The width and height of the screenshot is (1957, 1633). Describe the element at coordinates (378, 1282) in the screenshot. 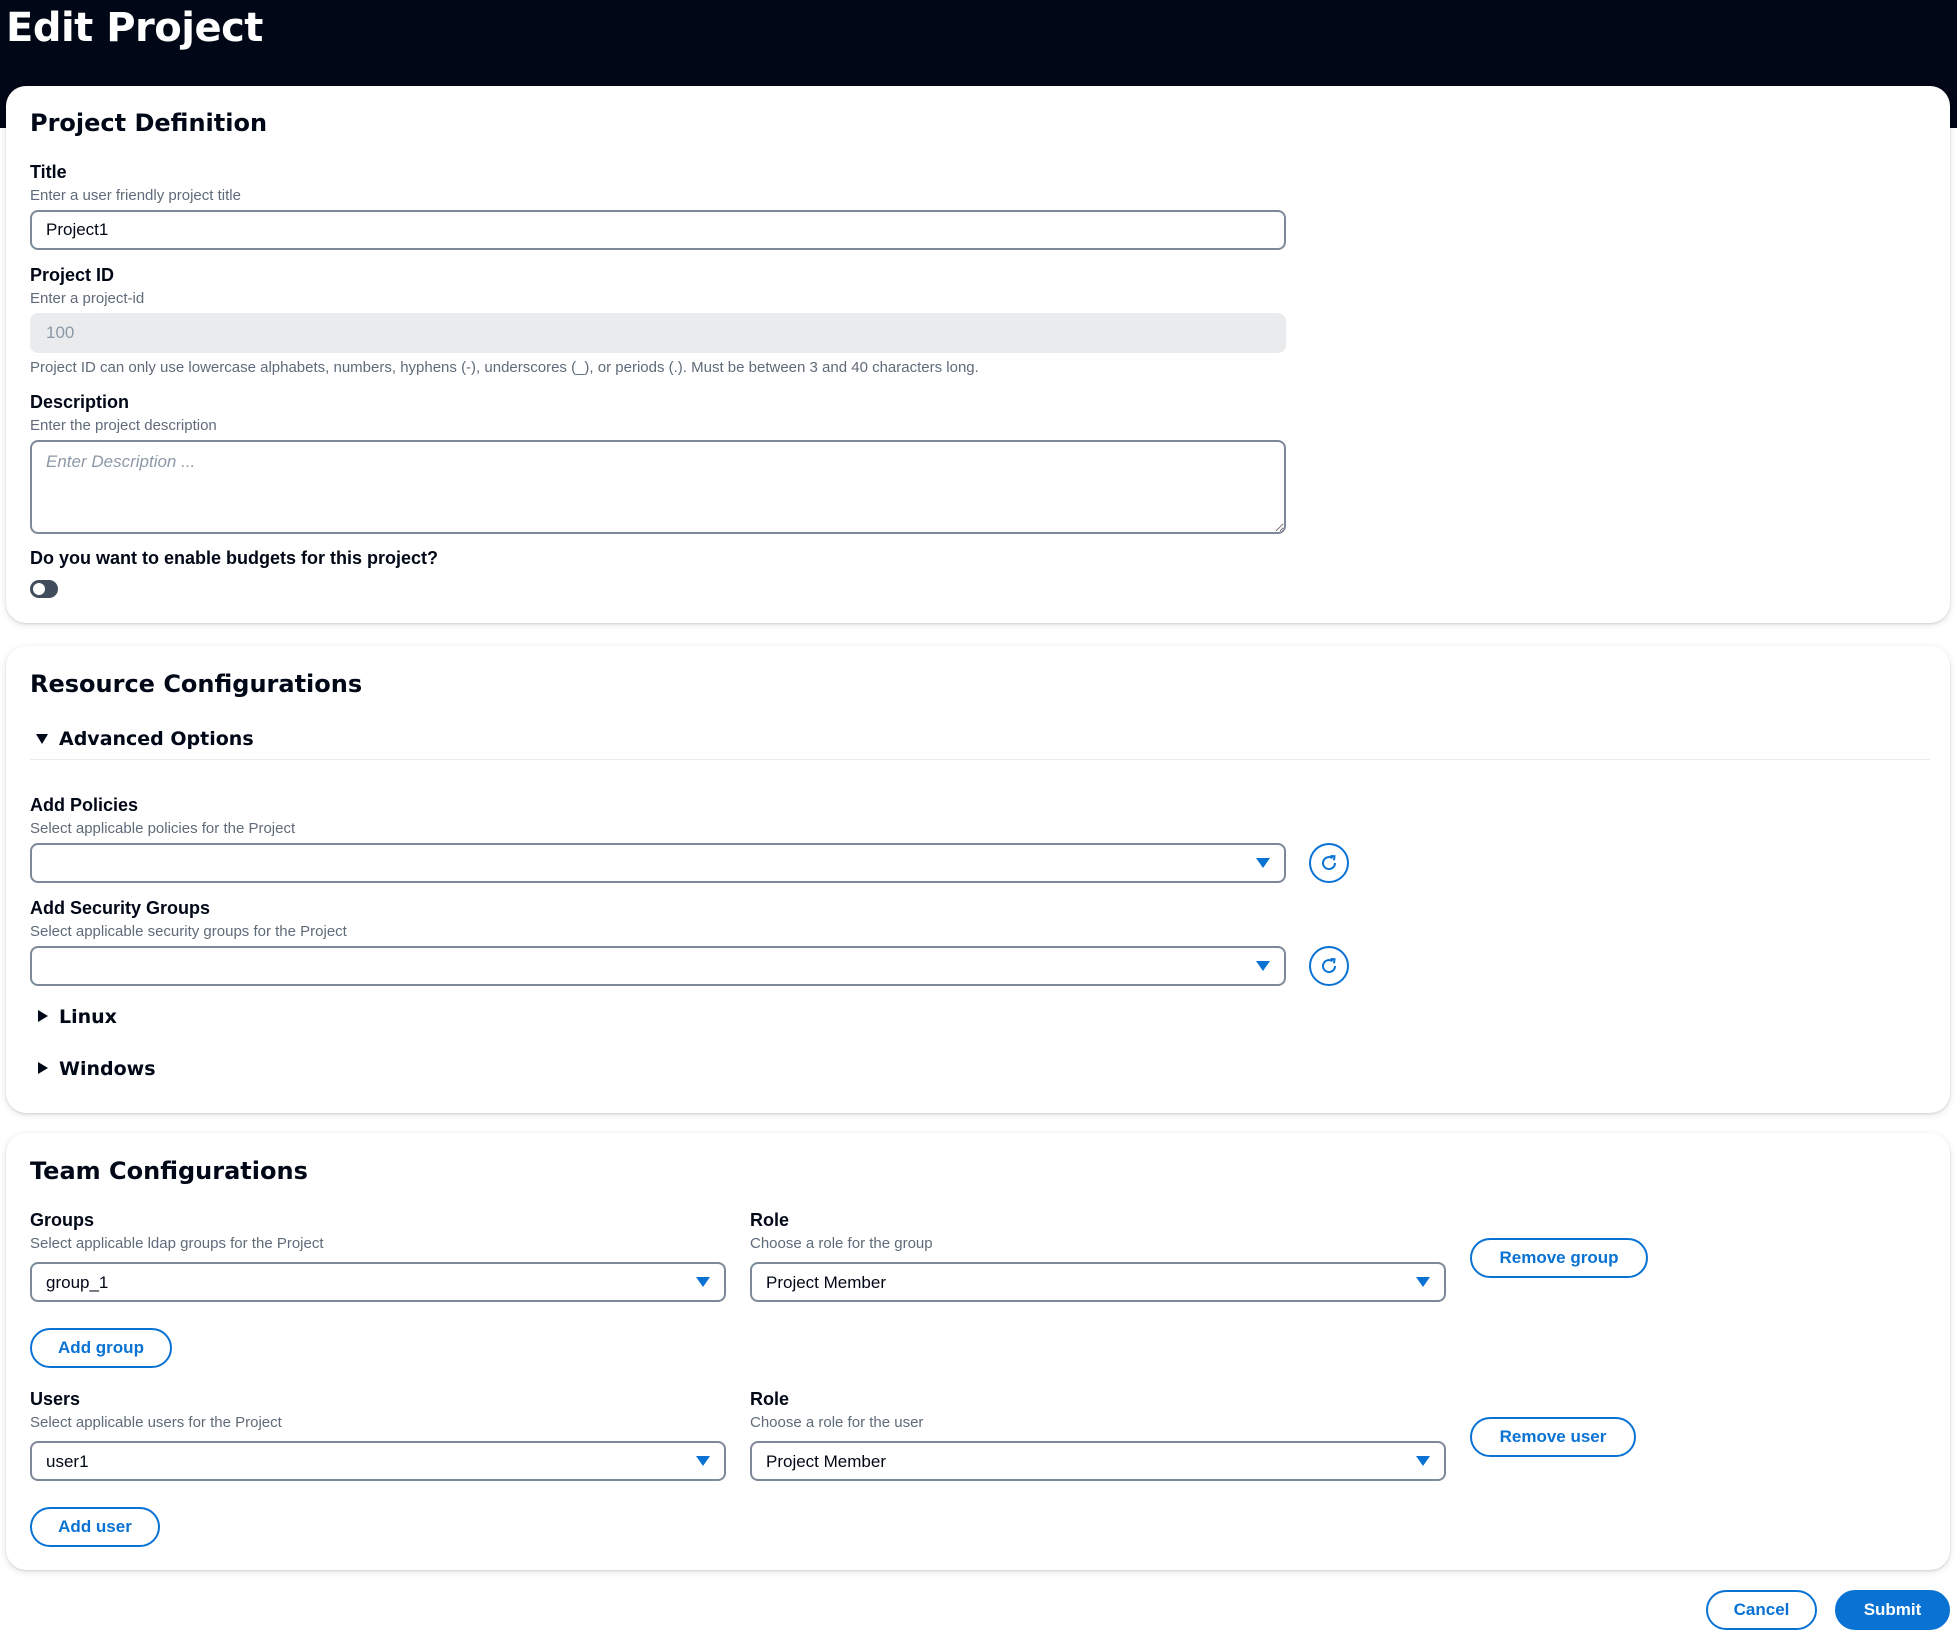

I see `groups-select: group_1` at that location.